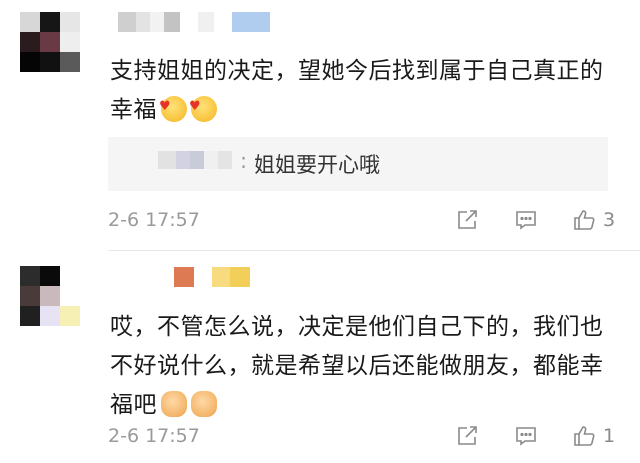 Image resolution: width=640 pixels, height=463 pixels. Describe the element at coordinates (317, 165) in the screenshot. I see `reply-text: 姐姐要开心哦` at that location.